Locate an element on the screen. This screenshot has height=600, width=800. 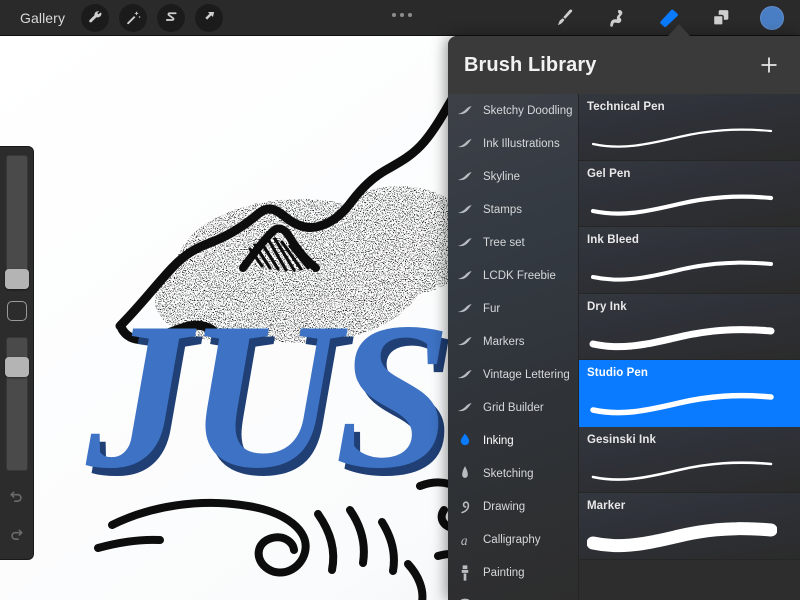
actions-wrench-icon is located at coordinates (95, 17).